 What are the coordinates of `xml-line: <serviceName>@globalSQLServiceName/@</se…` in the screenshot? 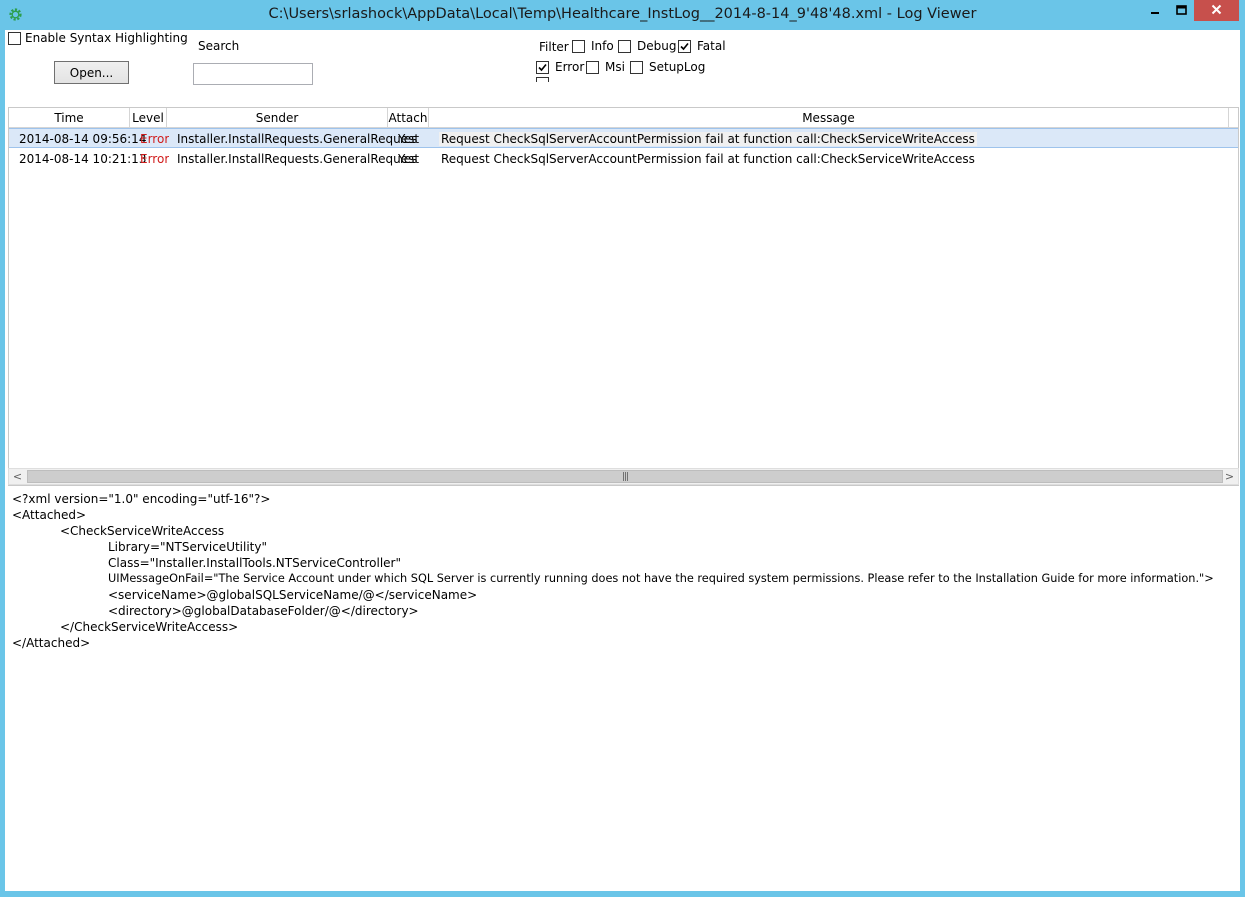 It's located at (293, 595).